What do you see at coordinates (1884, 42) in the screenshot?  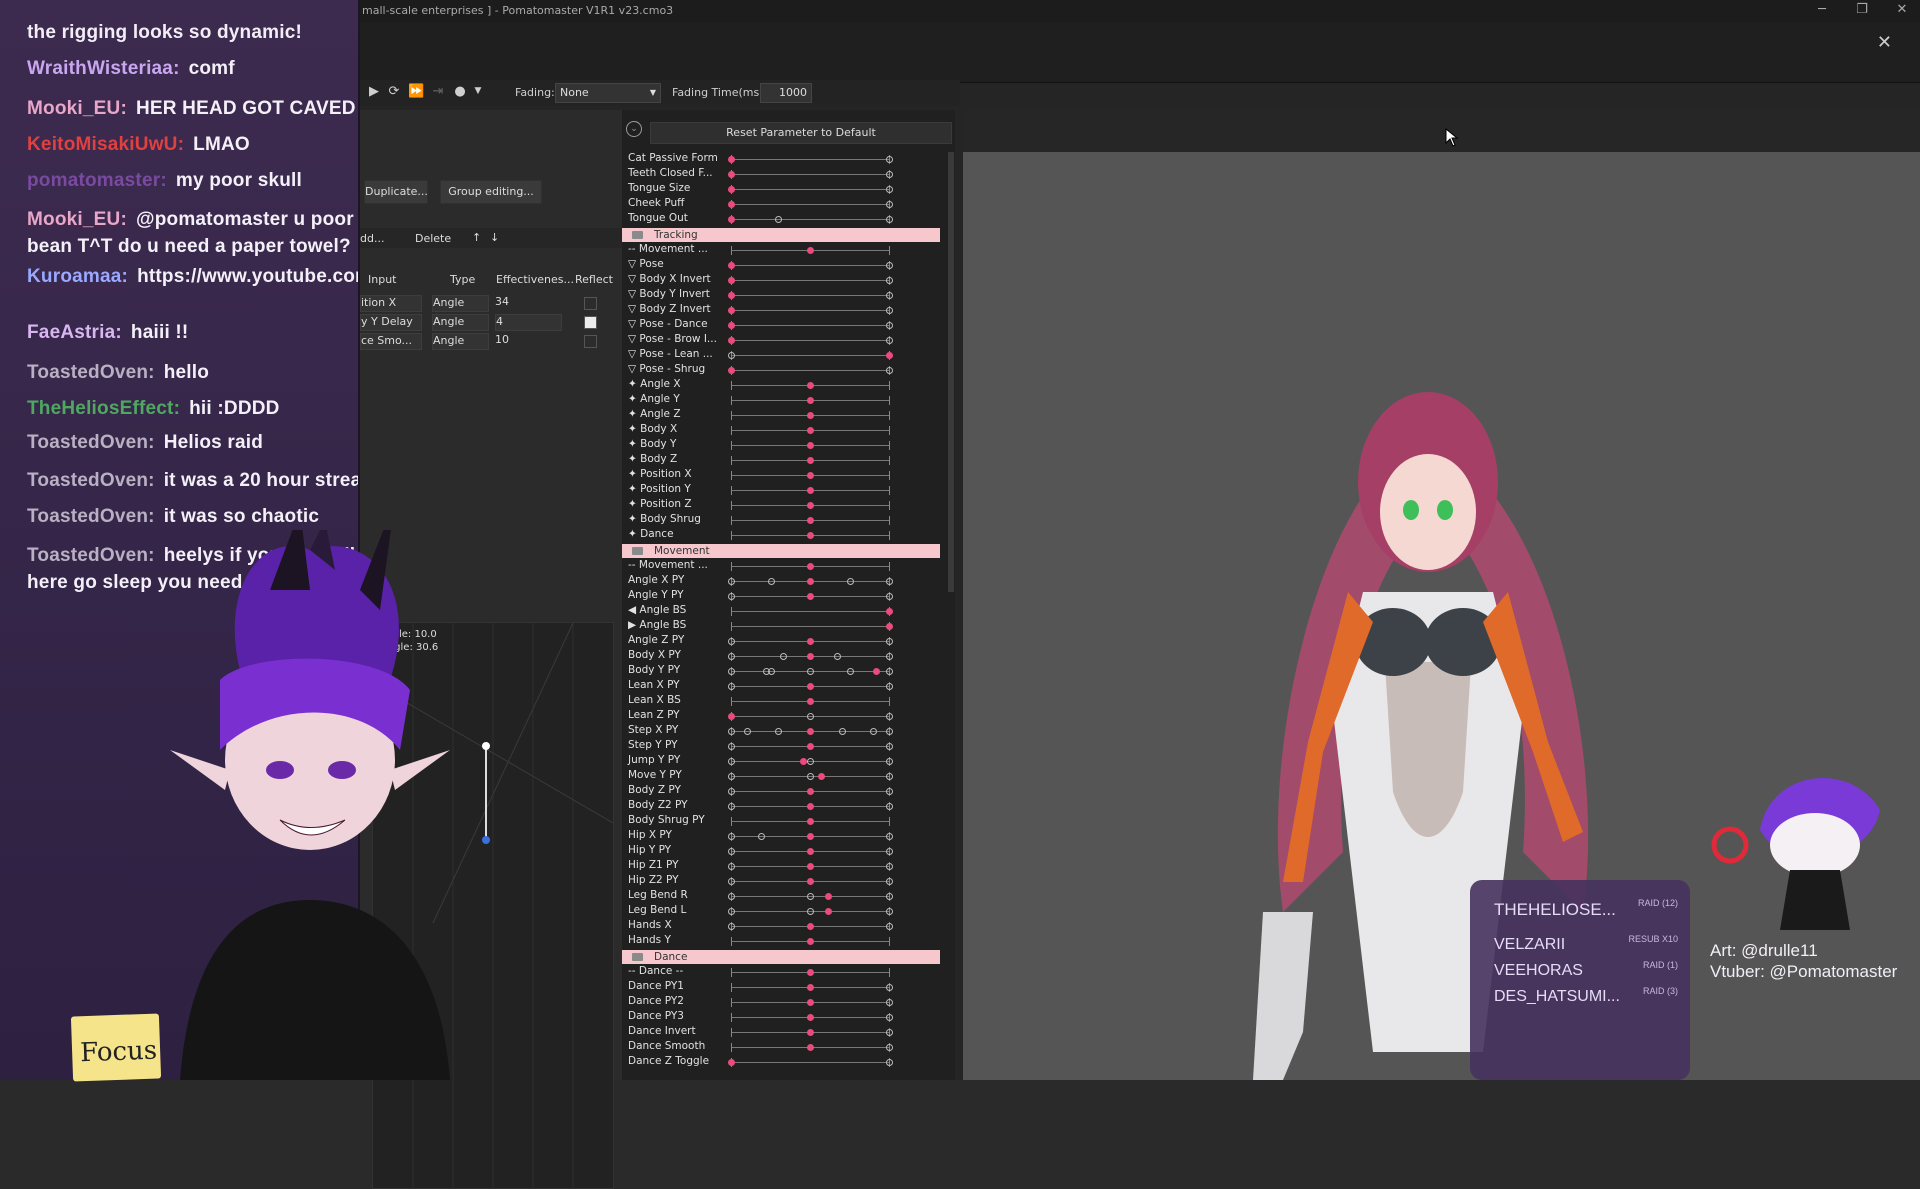 I see `panel-close-icon: ✕` at bounding box center [1884, 42].